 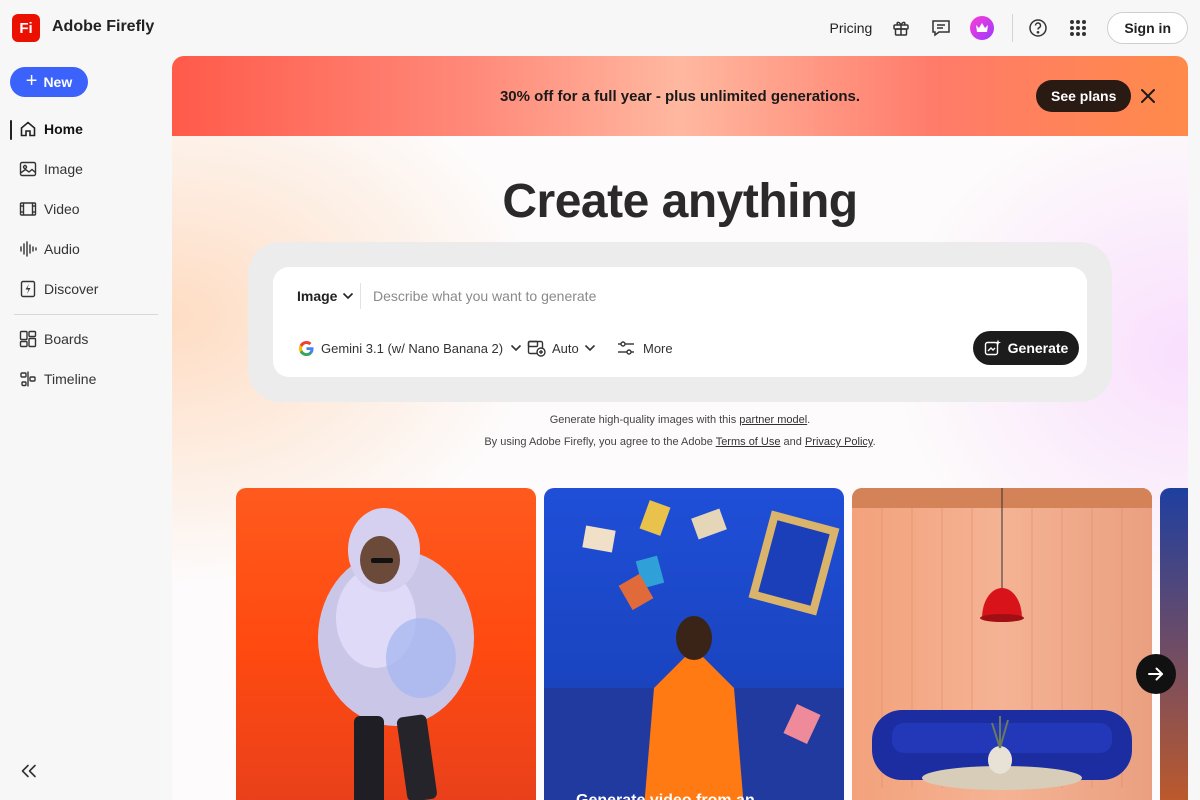 I want to click on privacy-policy-link: Privacy Policy, so click(x=839, y=442).